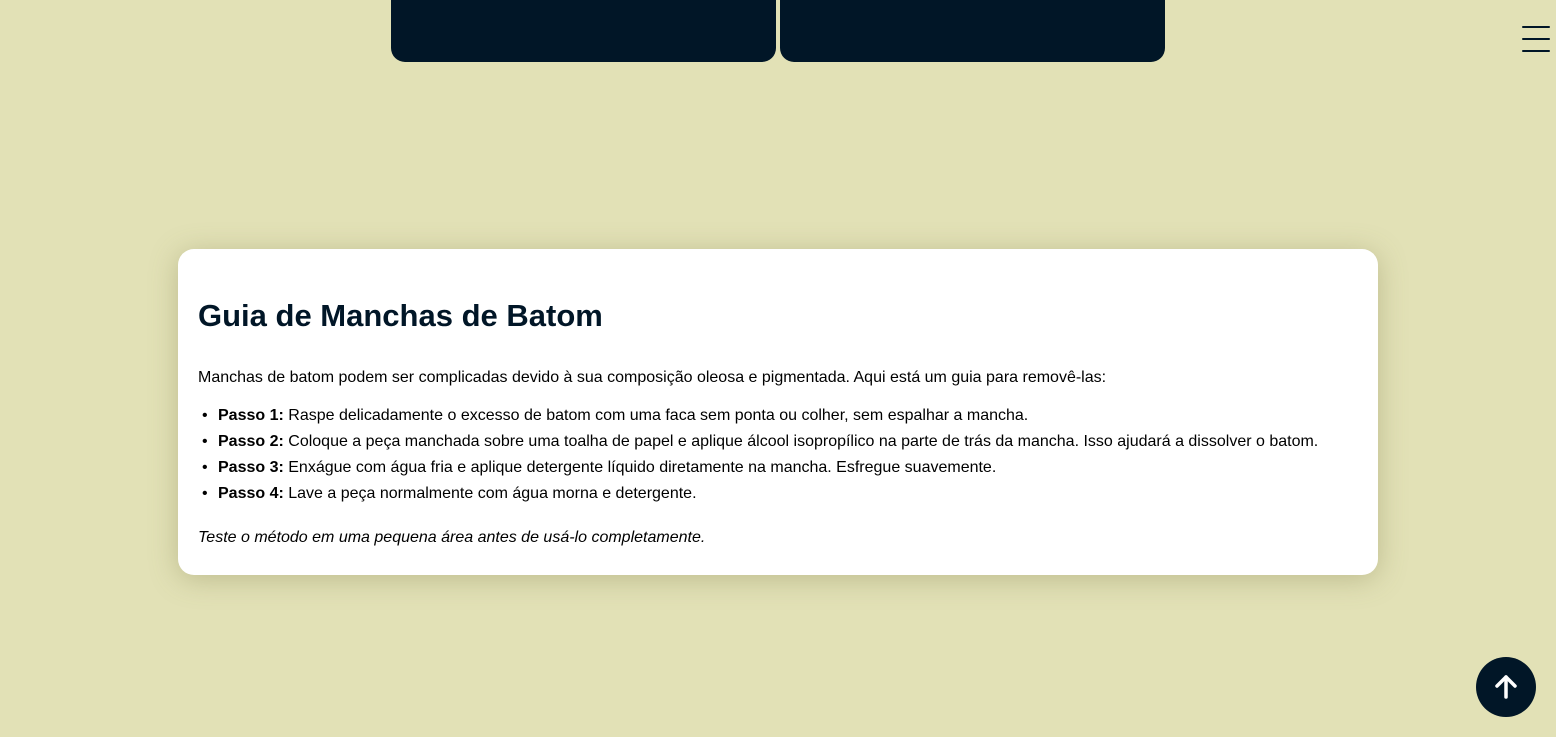 This screenshot has height=737, width=1556. I want to click on menu-bar-top, so click(1536, 27).